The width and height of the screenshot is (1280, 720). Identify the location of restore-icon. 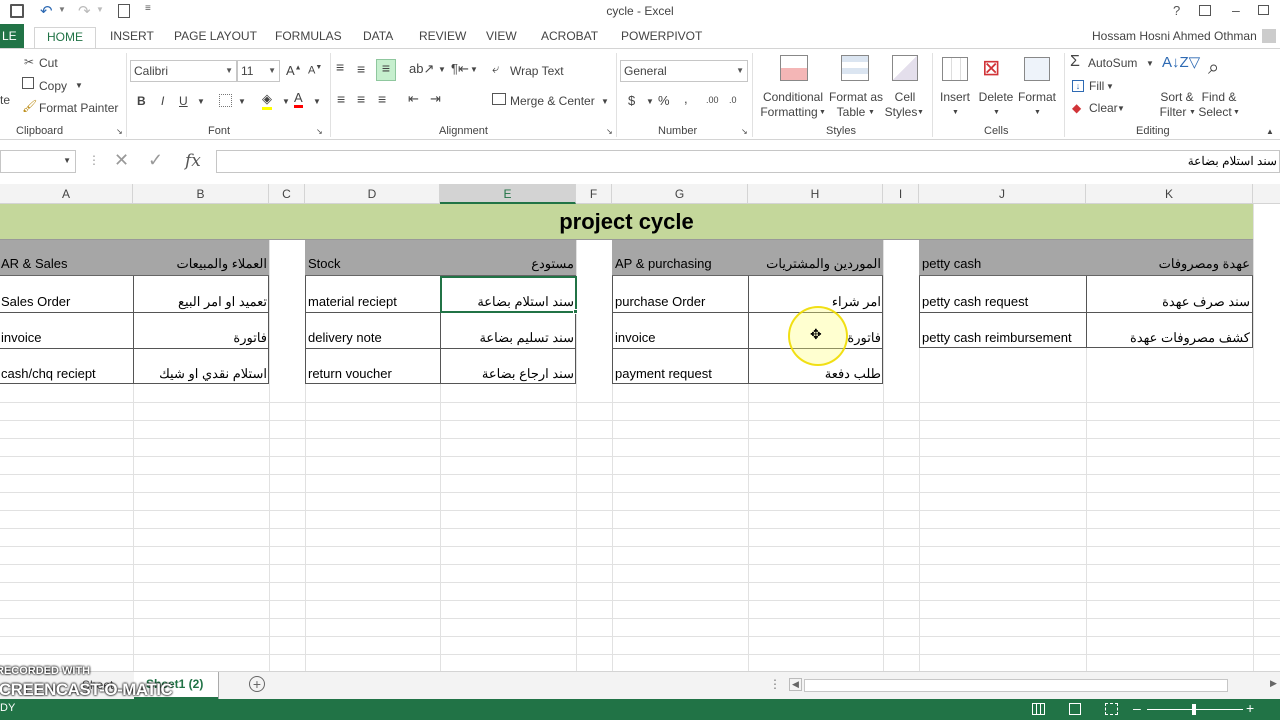
(1263, 10).